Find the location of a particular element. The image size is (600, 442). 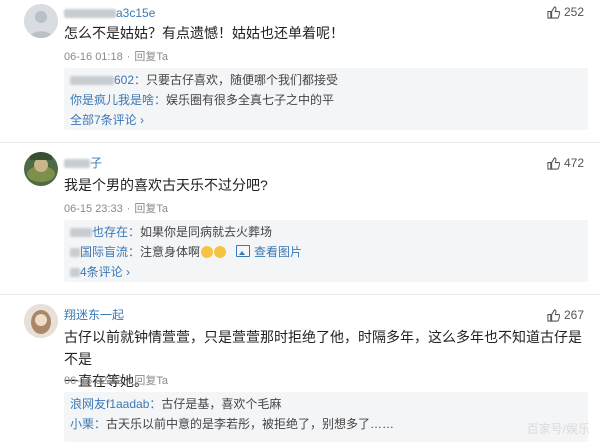

comment-date: 06-16 02:42 is located at coordinates (93, 381).